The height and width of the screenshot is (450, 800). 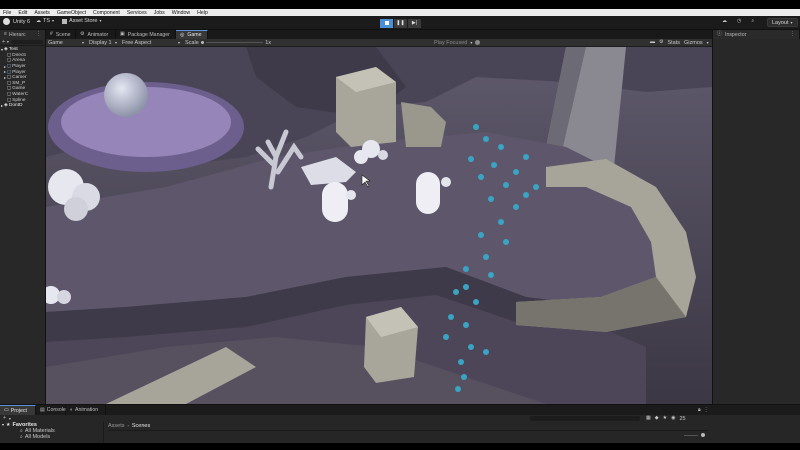 I want to click on stats-button: Stats, so click(x=673, y=43).